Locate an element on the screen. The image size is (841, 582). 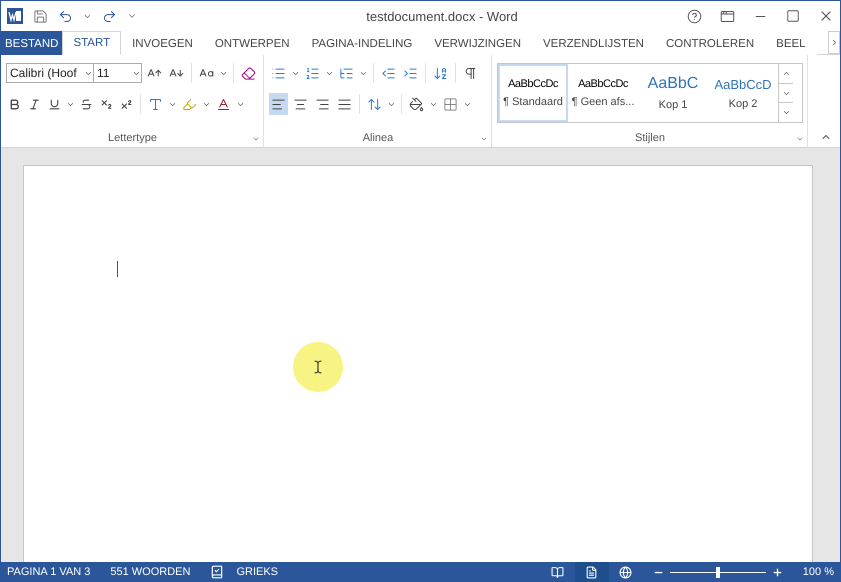
word-logo-icon is located at coordinates (15, 16).